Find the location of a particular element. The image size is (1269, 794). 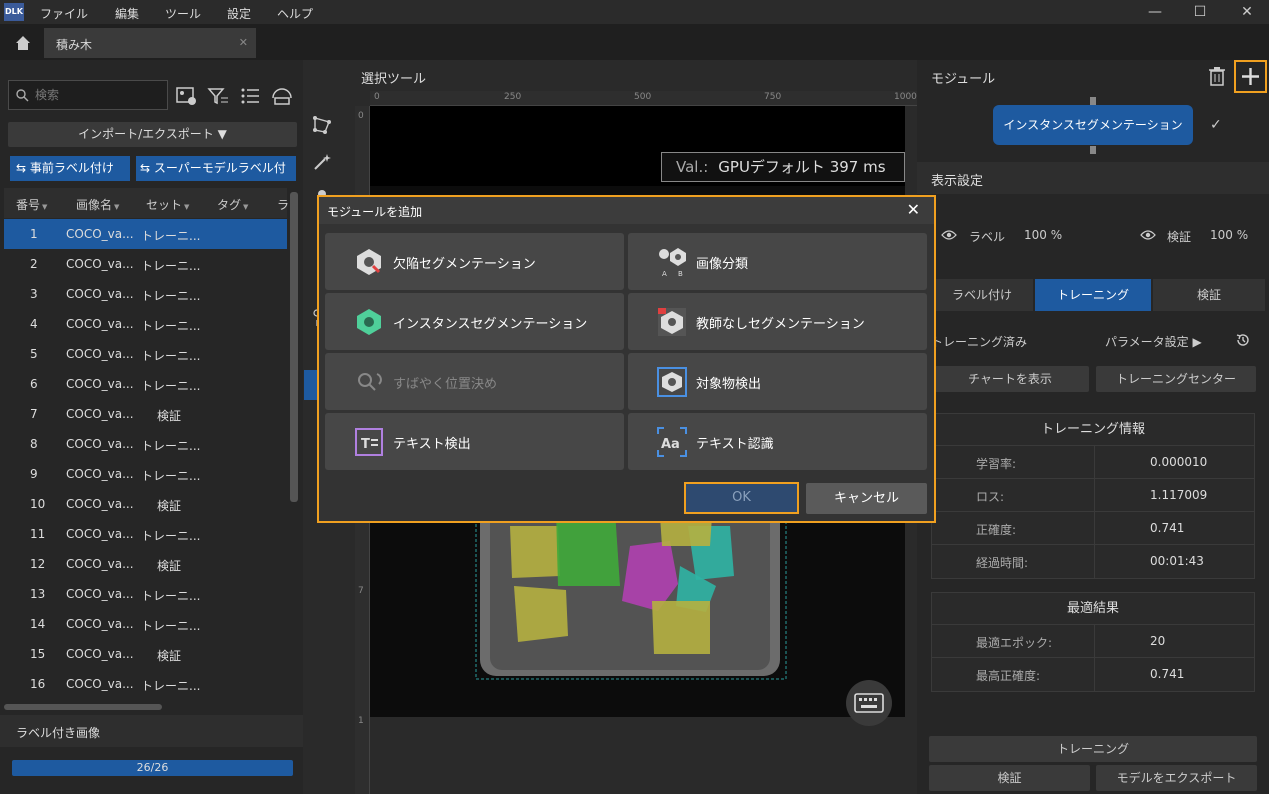

tab-training: トレーニング is located at coordinates (1093, 295).